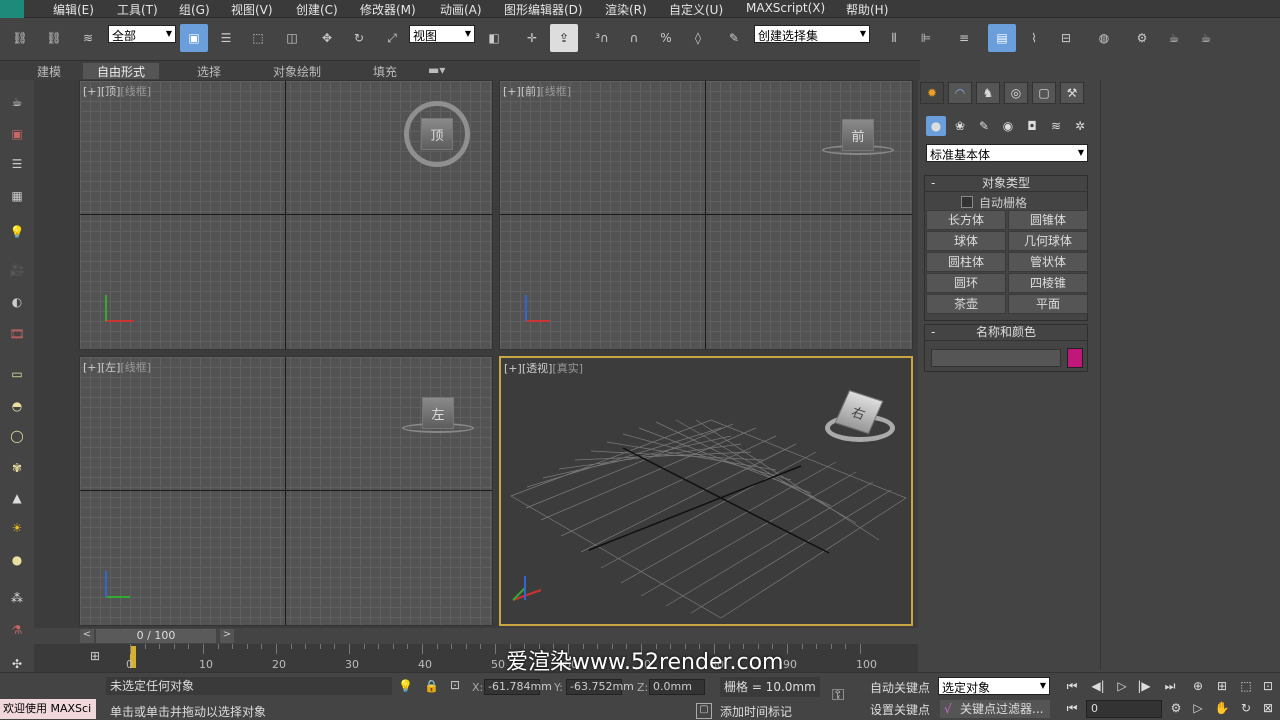 The width and height of the screenshot is (1280, 720). Describe the element at coordinates (17, 102) in the screenshot. I see `teapot-icon: ☕` at that location.